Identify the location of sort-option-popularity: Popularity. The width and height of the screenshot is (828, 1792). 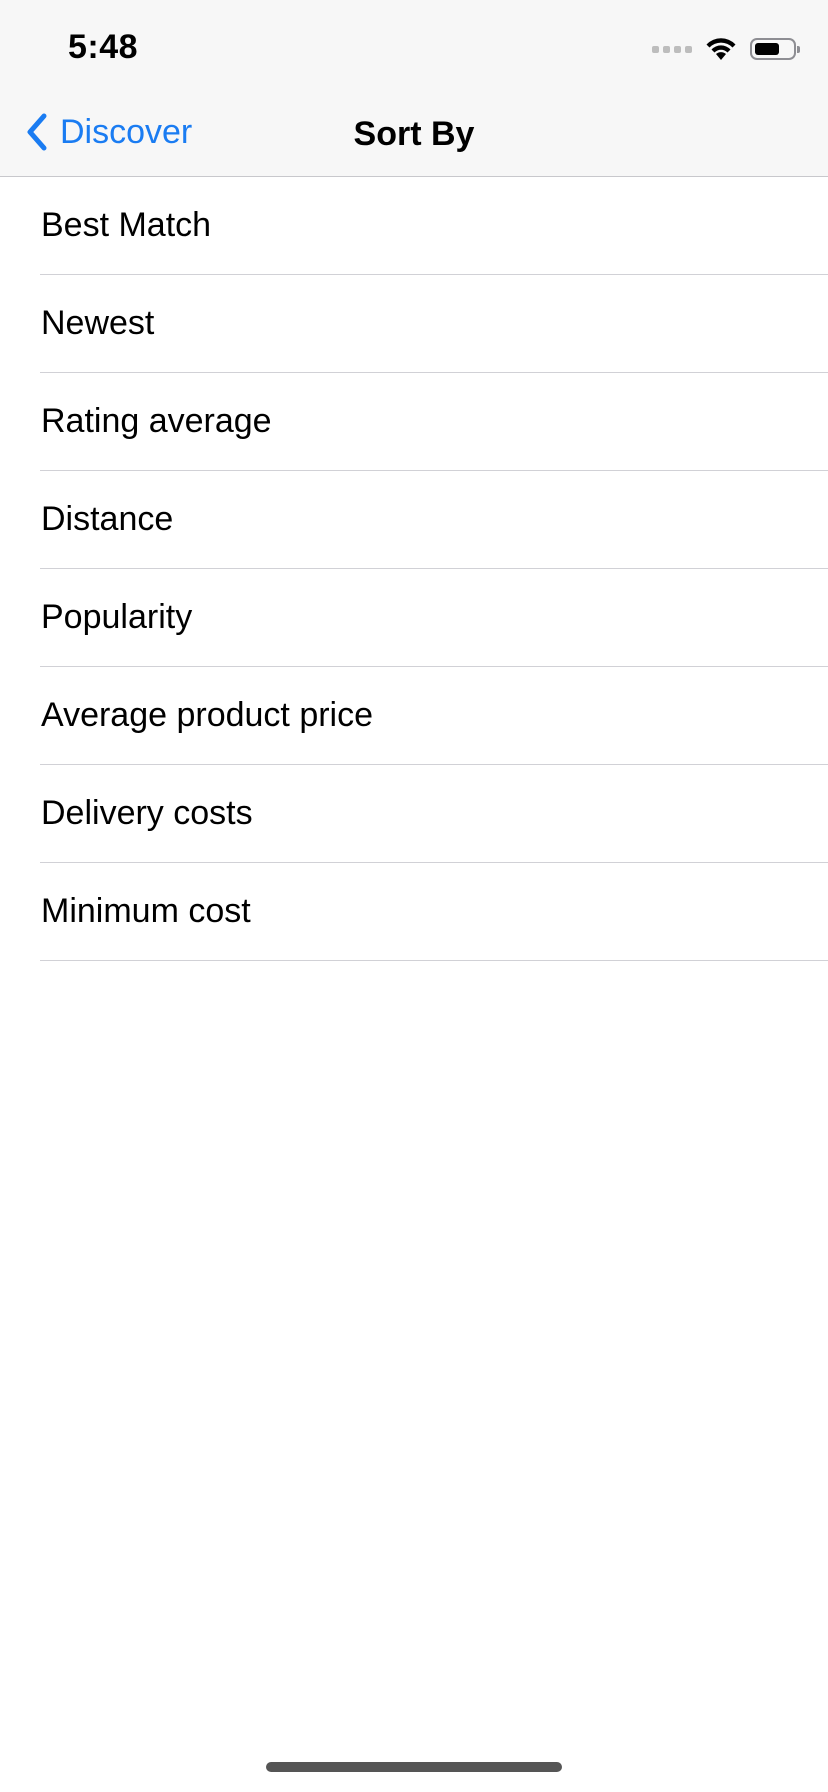
(434, 618).